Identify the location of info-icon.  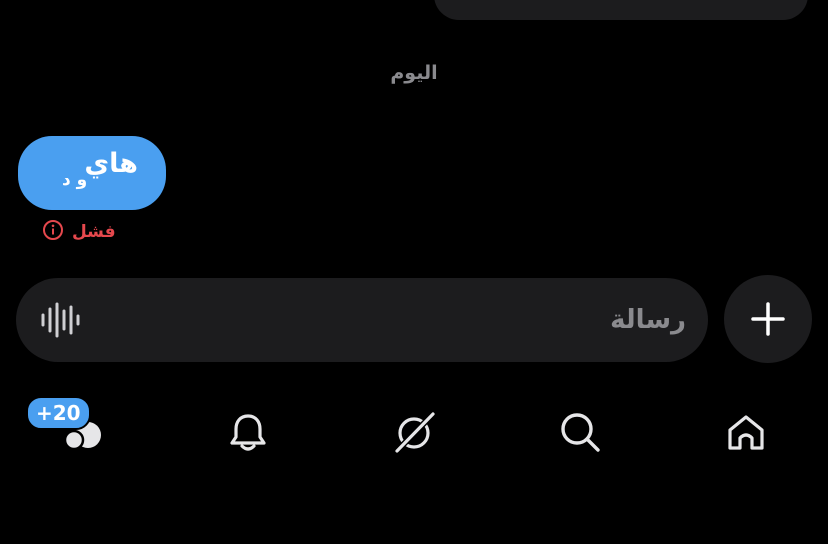
(53, 232).